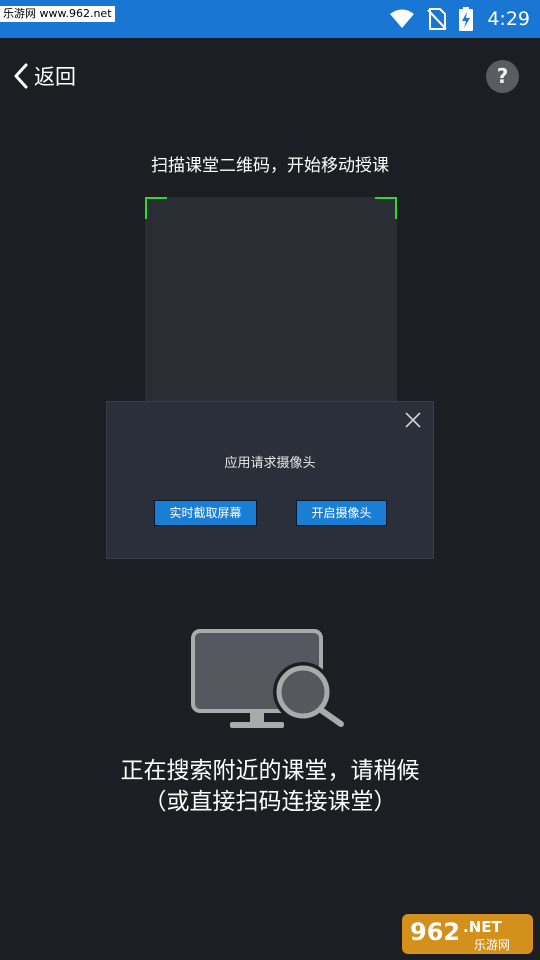  I want to click on monitor-search-icon, so click(267, 678).